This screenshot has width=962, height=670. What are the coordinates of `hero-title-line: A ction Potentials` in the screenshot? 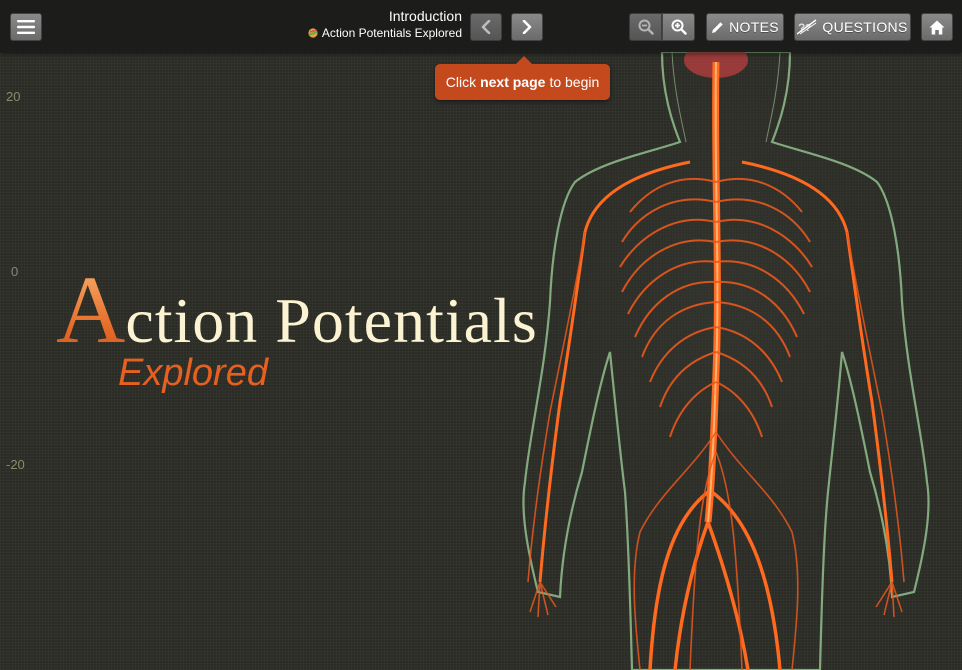 It's located at (297, 310).